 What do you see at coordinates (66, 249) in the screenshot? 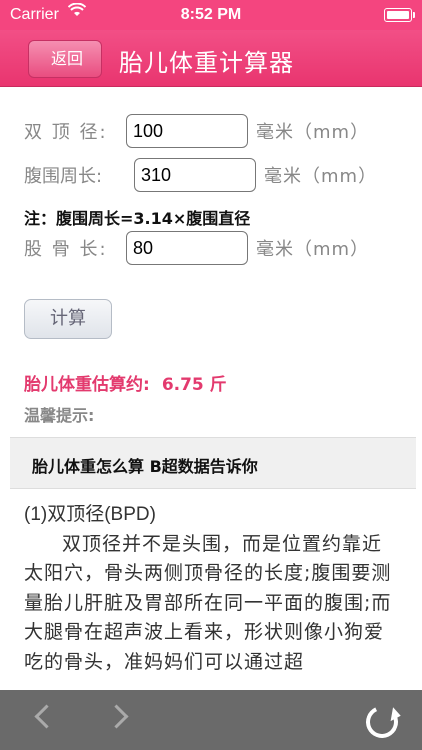
I see `fl-label: 股 骨 长:` at bounding box center [66, 249].